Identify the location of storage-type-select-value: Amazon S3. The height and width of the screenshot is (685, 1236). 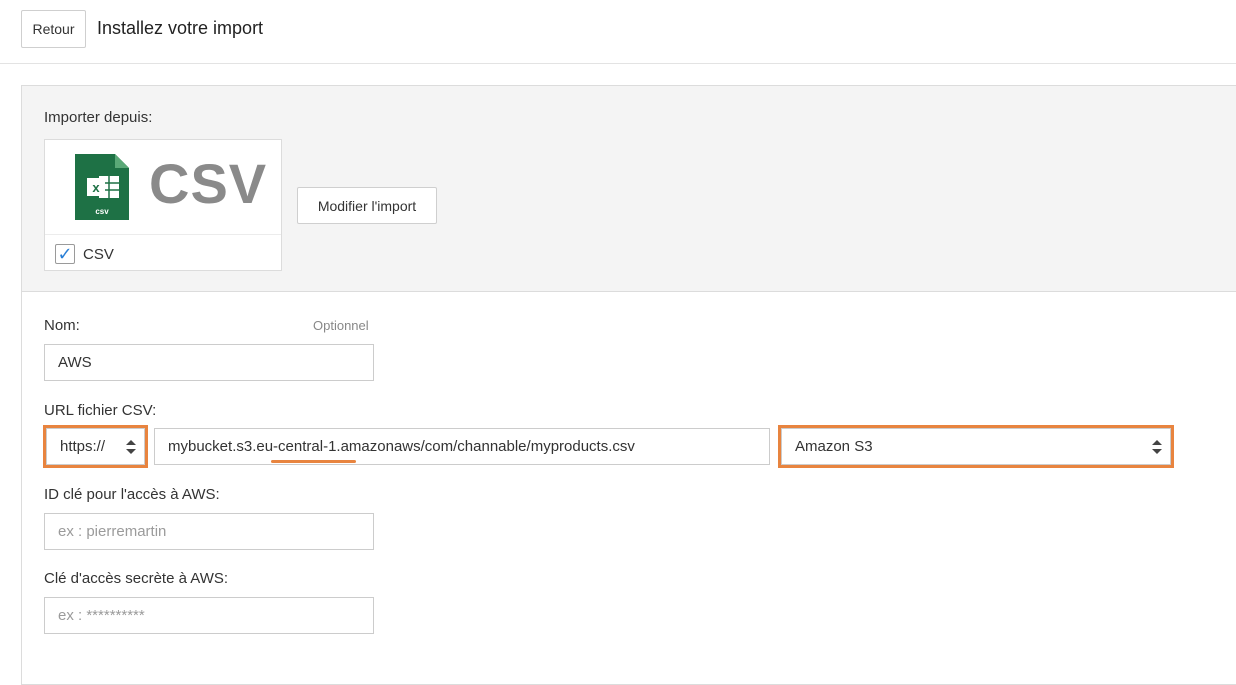
(834, 446).